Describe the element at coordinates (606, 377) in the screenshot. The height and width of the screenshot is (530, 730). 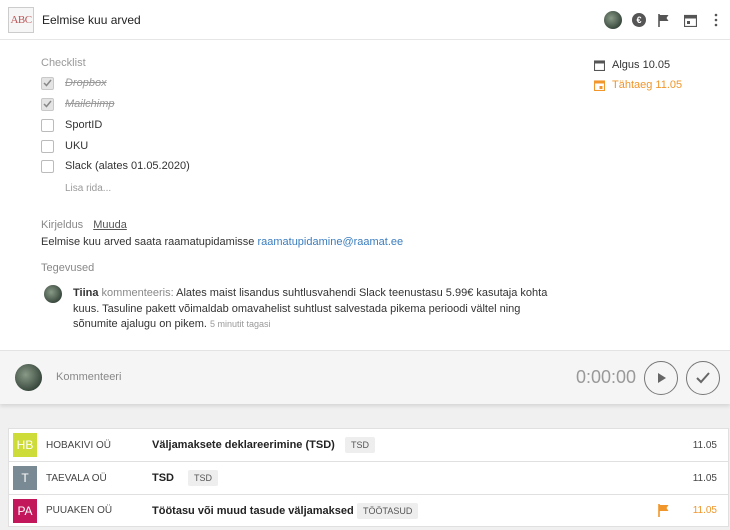
I see `timer-display: 0:00:00` at that location.